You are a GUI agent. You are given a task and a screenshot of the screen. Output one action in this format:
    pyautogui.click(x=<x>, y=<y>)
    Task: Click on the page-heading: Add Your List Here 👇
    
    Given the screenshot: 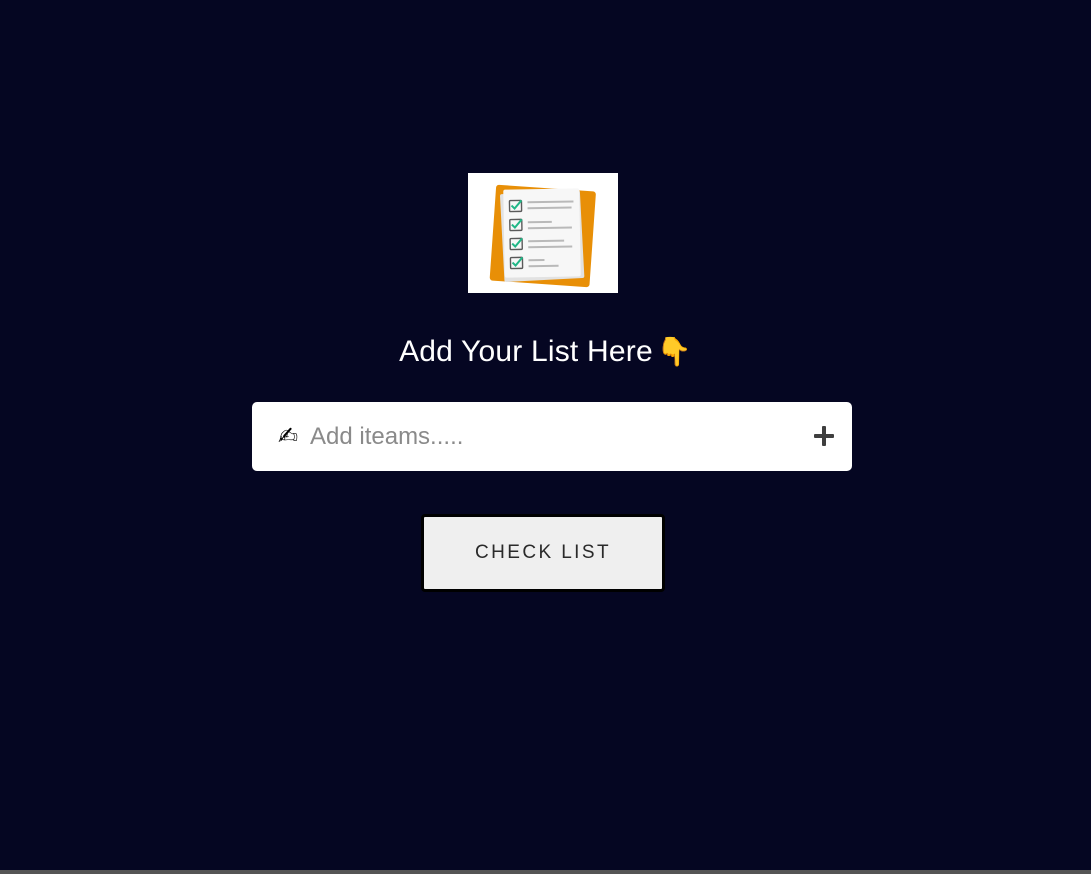 What is the action you would take?
    pyautogui.click(x=545, y=352)
    